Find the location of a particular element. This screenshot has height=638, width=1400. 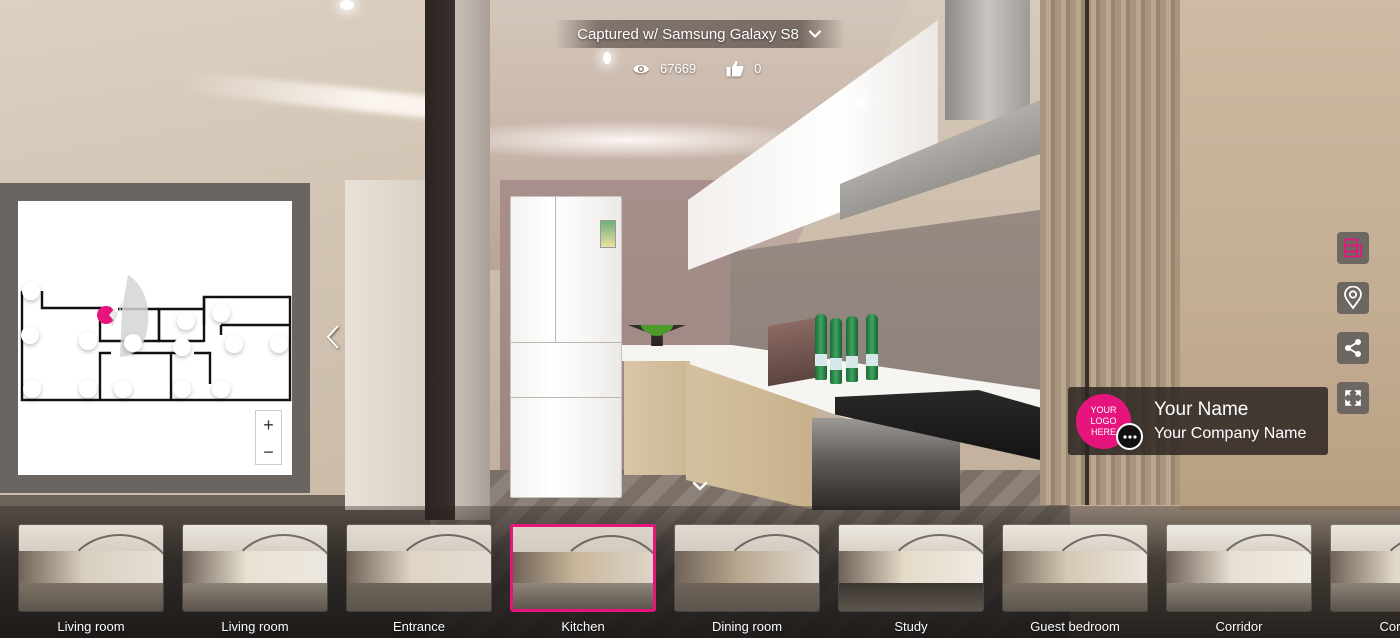

scene-thumbnail: Study is located at coordinates (911, 579).